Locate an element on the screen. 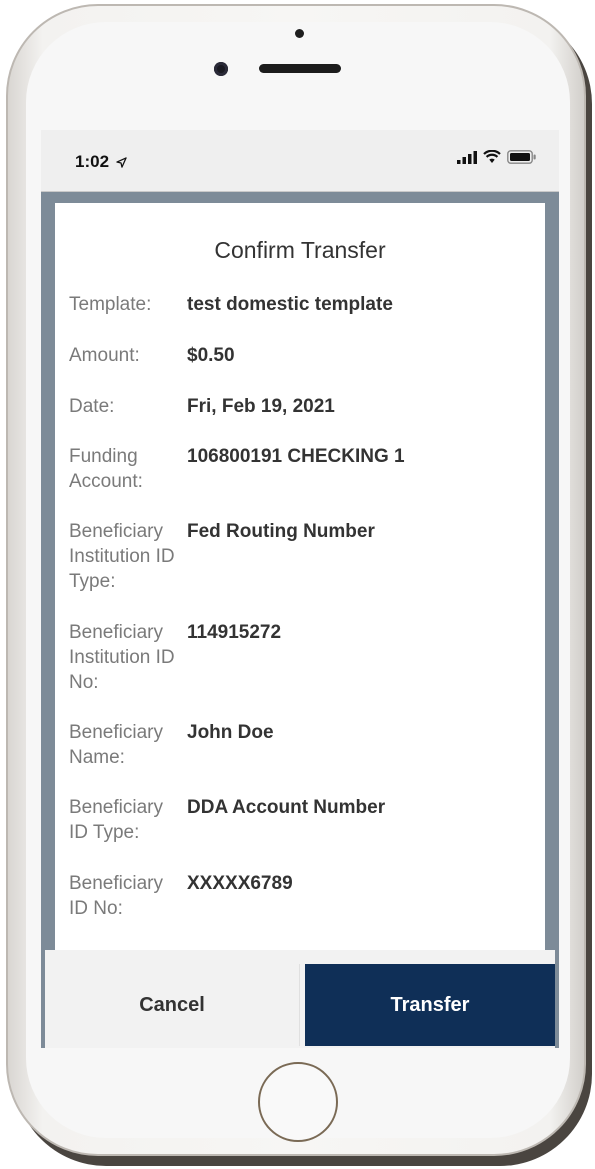 Image resolution: width=595 pixels, height=1169 pixels. detail-label: Beneficiary ID No: is located at coordinates (116, 896).